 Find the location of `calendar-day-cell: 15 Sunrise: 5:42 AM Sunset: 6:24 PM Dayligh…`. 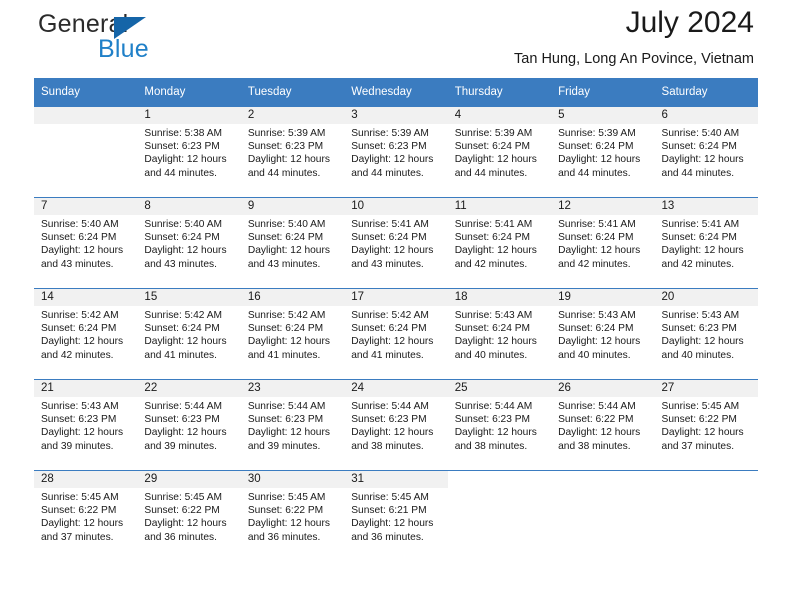

calendar-day-cell: 15 Sunrise: 5:42 AM Sunset: 6:24 PM Dayligh… is located at coordinates (189, 334).